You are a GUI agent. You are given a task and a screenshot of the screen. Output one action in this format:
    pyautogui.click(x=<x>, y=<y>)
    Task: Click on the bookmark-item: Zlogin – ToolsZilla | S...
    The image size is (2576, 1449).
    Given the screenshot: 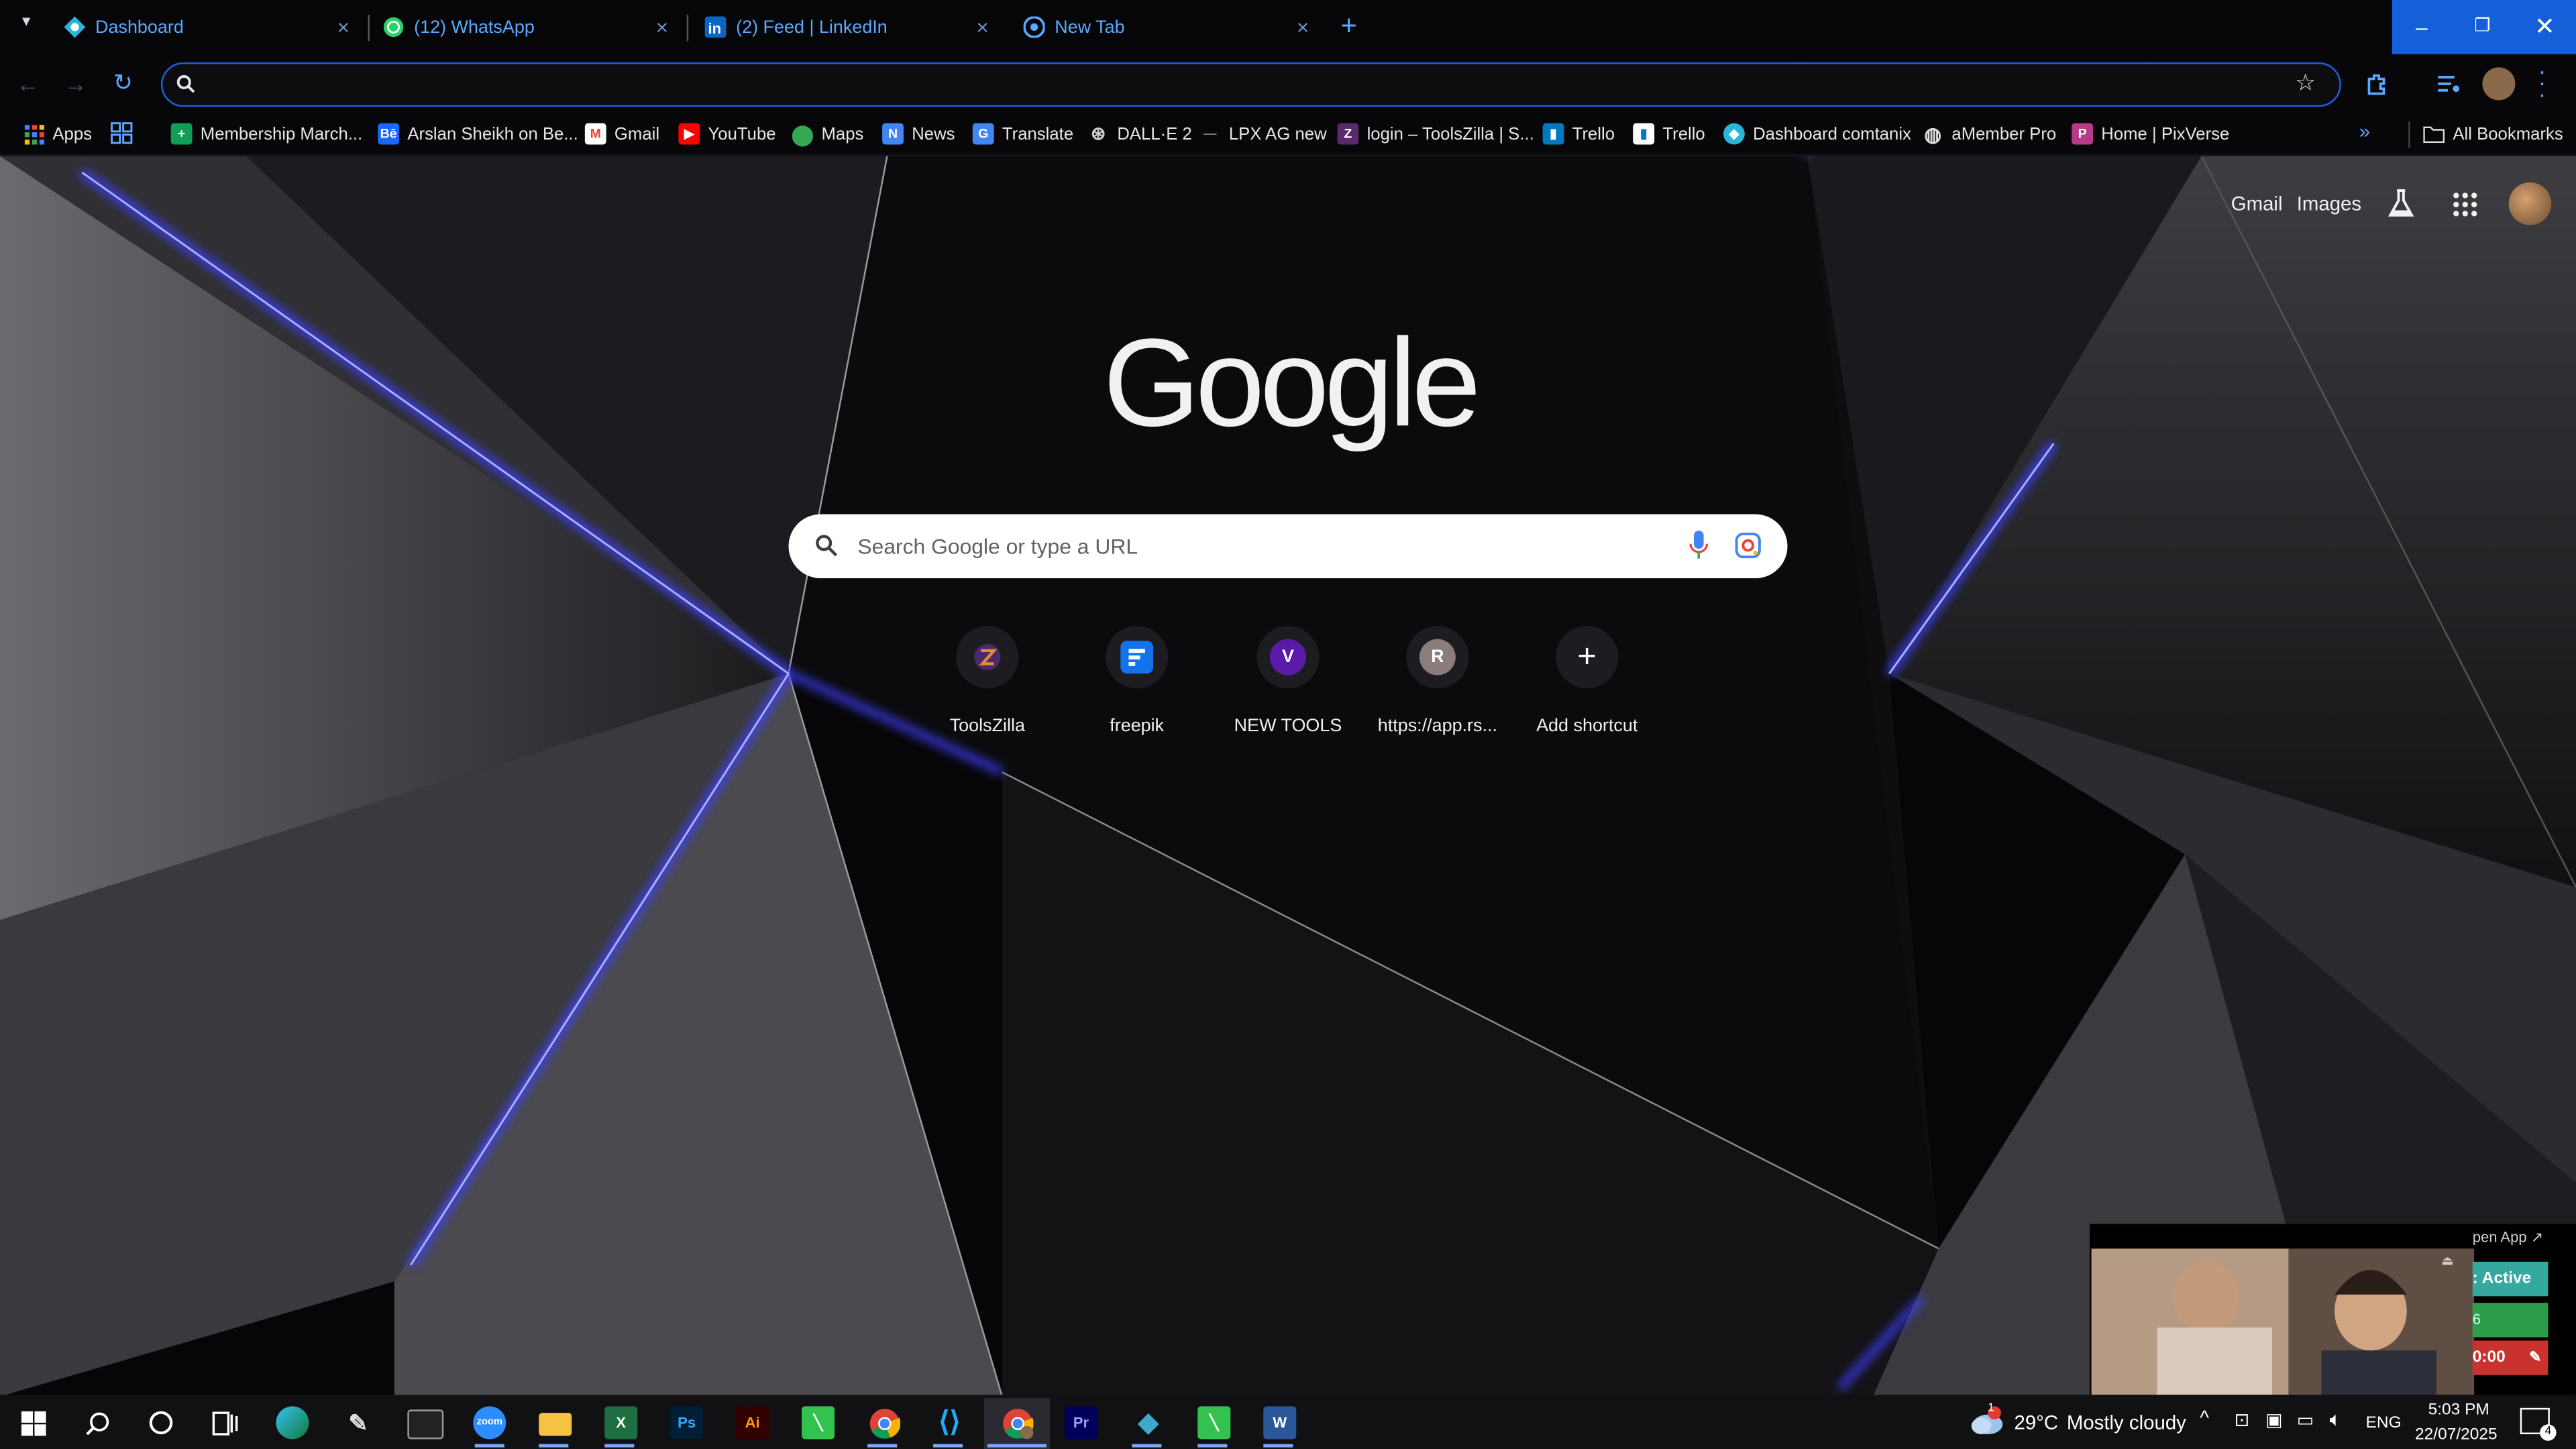 What is the action you would take?
    pyautogui.click(x=1435, y=134)
    